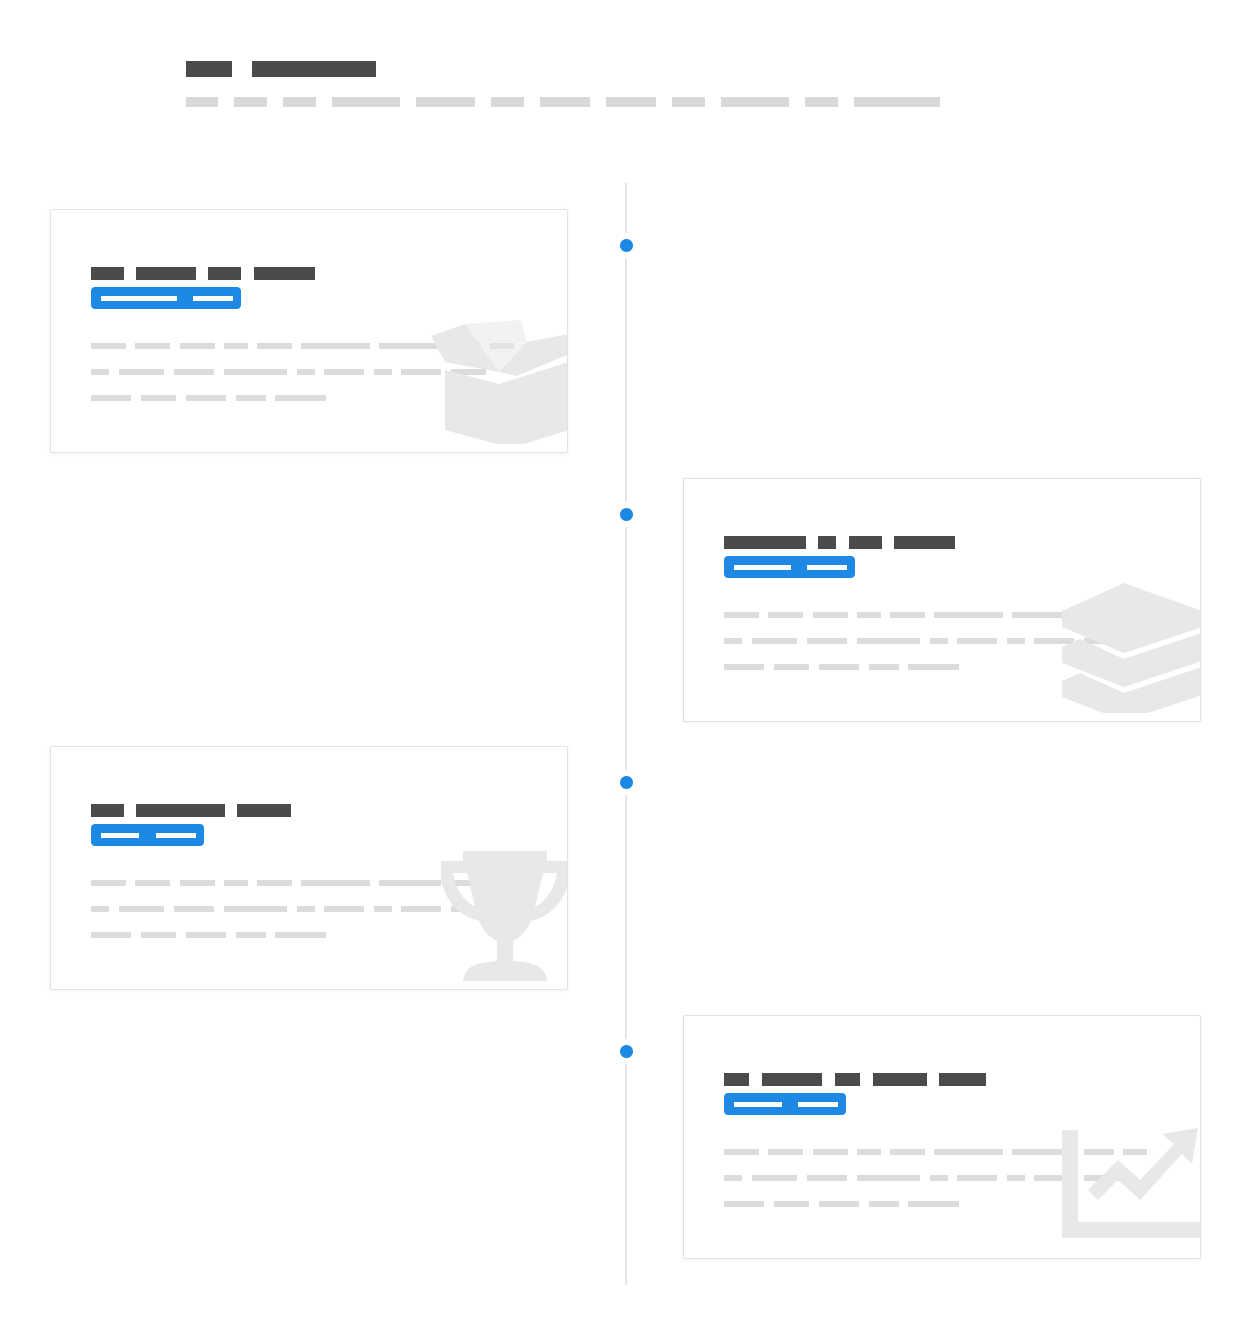 This screenshot has width=1250, height=1325. What do you see at coordinates (498, 379) in the screenshot?
I see `open-box-icon` at bounding box center [498, 379].